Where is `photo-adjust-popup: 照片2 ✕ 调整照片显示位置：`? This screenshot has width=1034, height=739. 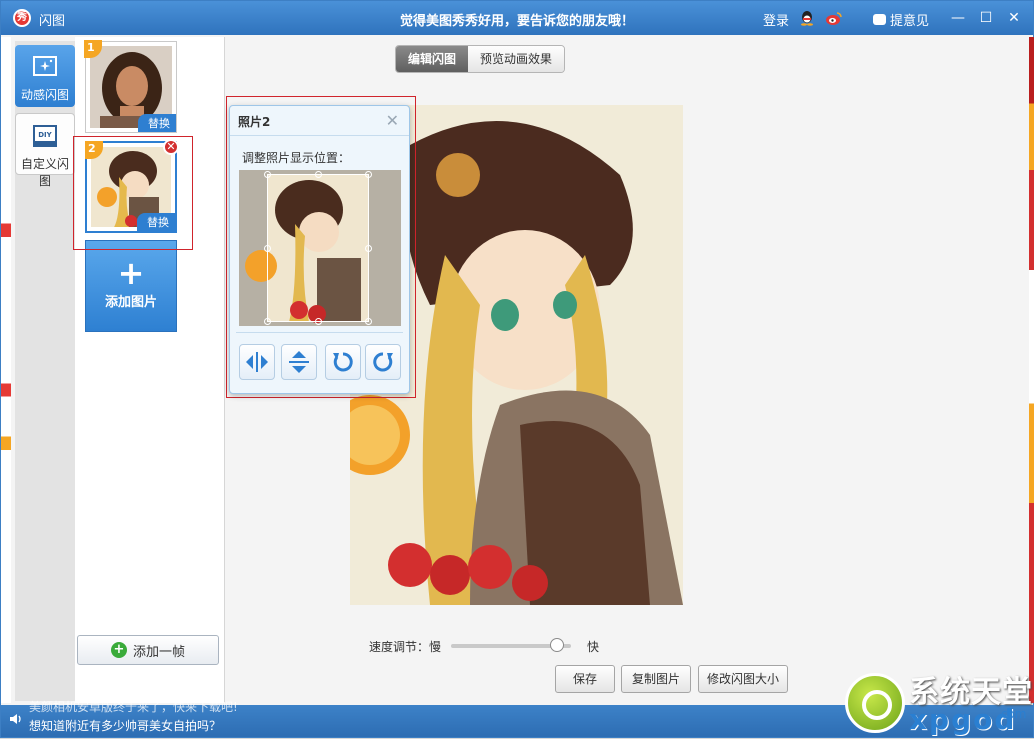 photo-adjust-popup: 照片2 ✕ 调整照片显示位置： is located at coordinates (319, 249).